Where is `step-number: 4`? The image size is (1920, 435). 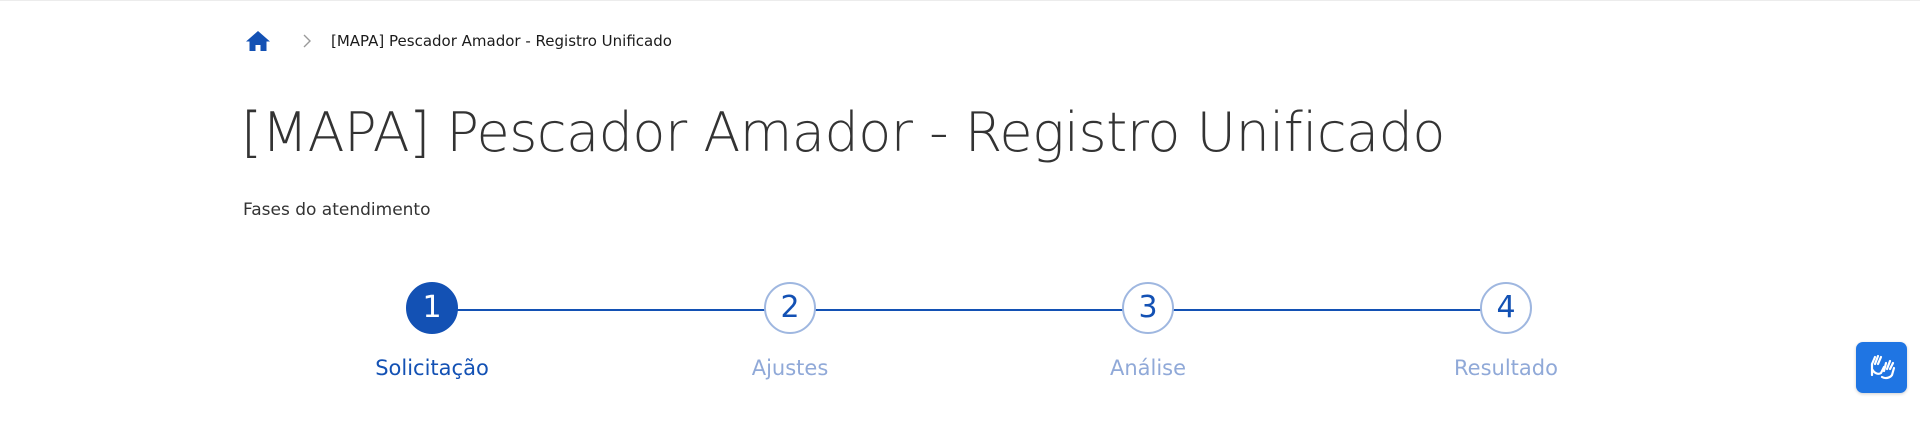 step-number: 4 is located at coordinates (1506, 308).